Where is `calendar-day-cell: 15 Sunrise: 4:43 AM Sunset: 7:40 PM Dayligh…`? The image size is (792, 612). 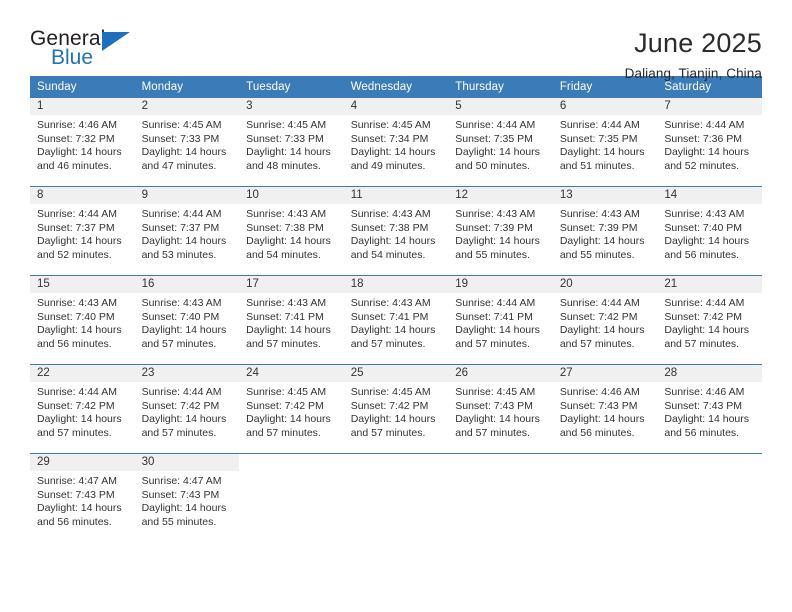 calendar-day-cell: 15 Sunrise: 4:43 AM Sunset: 7:40 PM Dayligh… is located at coordinates (82, 320).